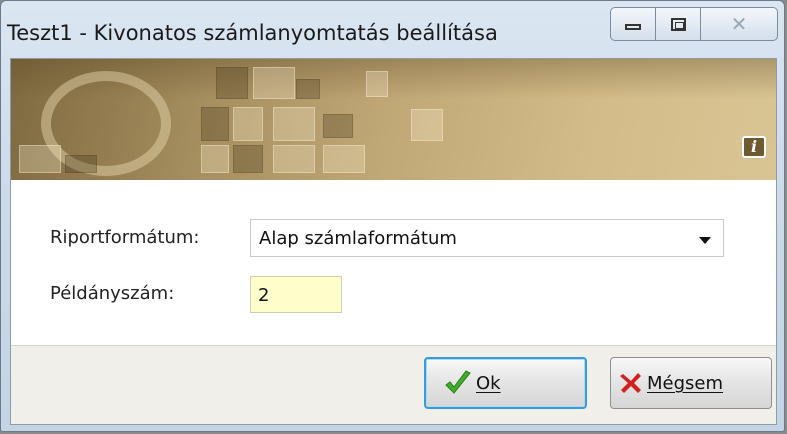  Describe the element at coordinates (505, 383) in the screenshot. I see `ok-button: Ok` at that location.